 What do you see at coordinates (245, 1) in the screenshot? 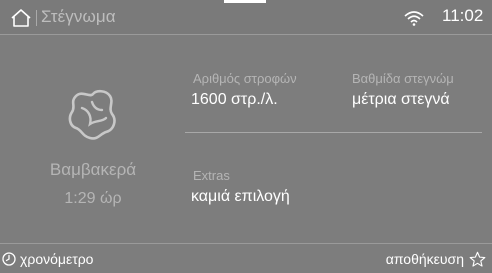
I see `top-indicator` at bounding box center [245, 1].